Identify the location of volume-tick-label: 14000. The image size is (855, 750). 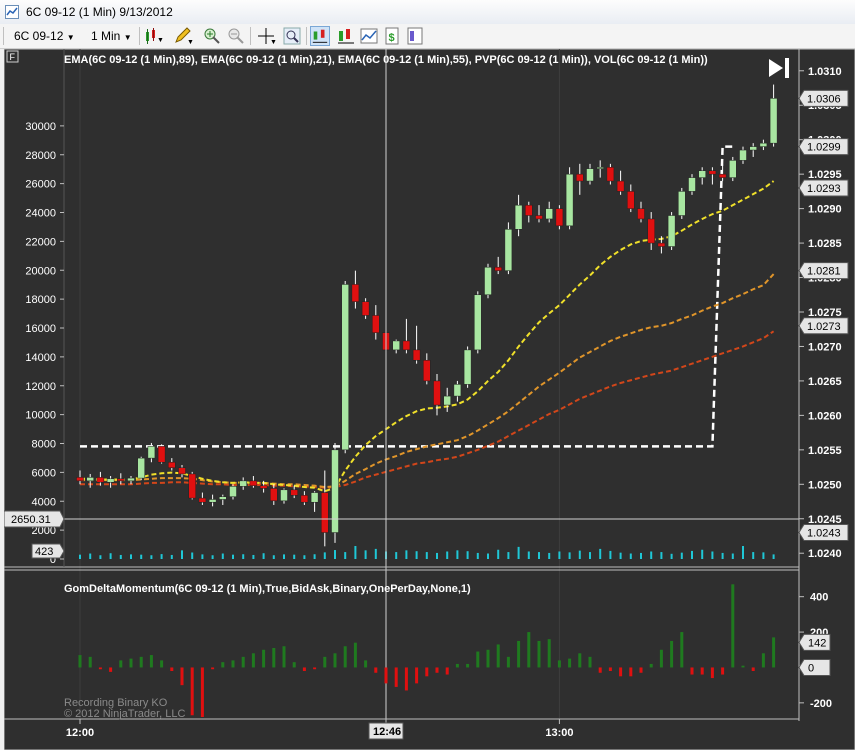
(40, 358).